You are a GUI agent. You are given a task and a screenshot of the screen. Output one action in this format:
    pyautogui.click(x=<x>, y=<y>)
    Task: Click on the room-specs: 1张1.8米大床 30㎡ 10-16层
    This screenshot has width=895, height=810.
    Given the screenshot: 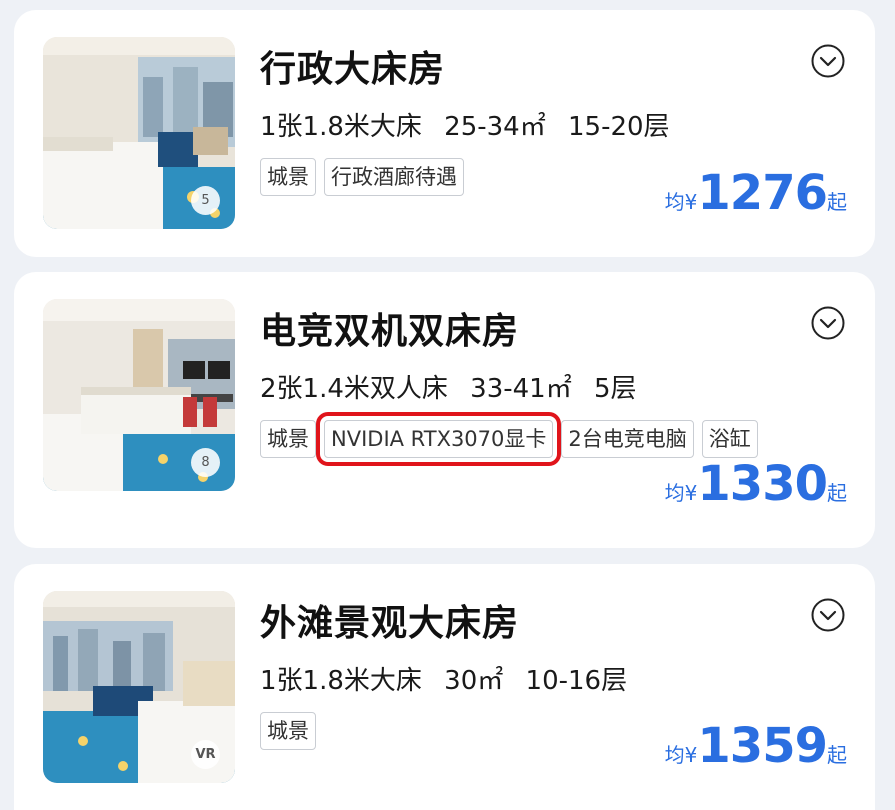 What is the action you would take?
    pyautogui.click(x=450, y=678)
    